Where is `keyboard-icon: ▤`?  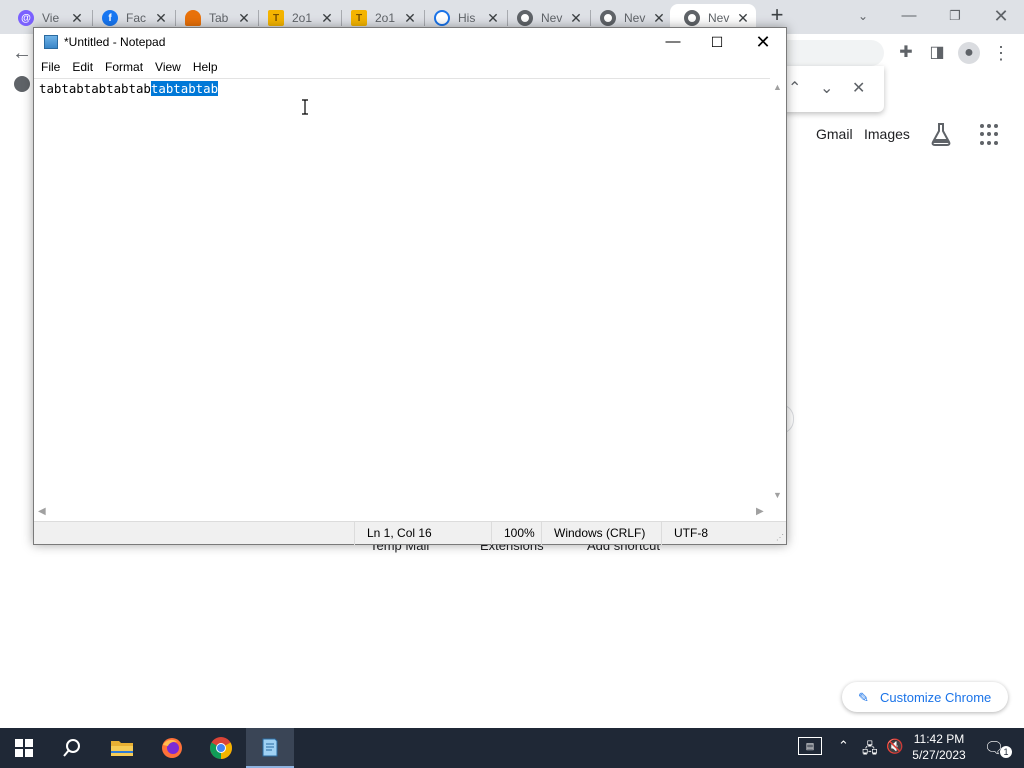
keyboard-icon: ▤ is located at coordinates (810, 746).